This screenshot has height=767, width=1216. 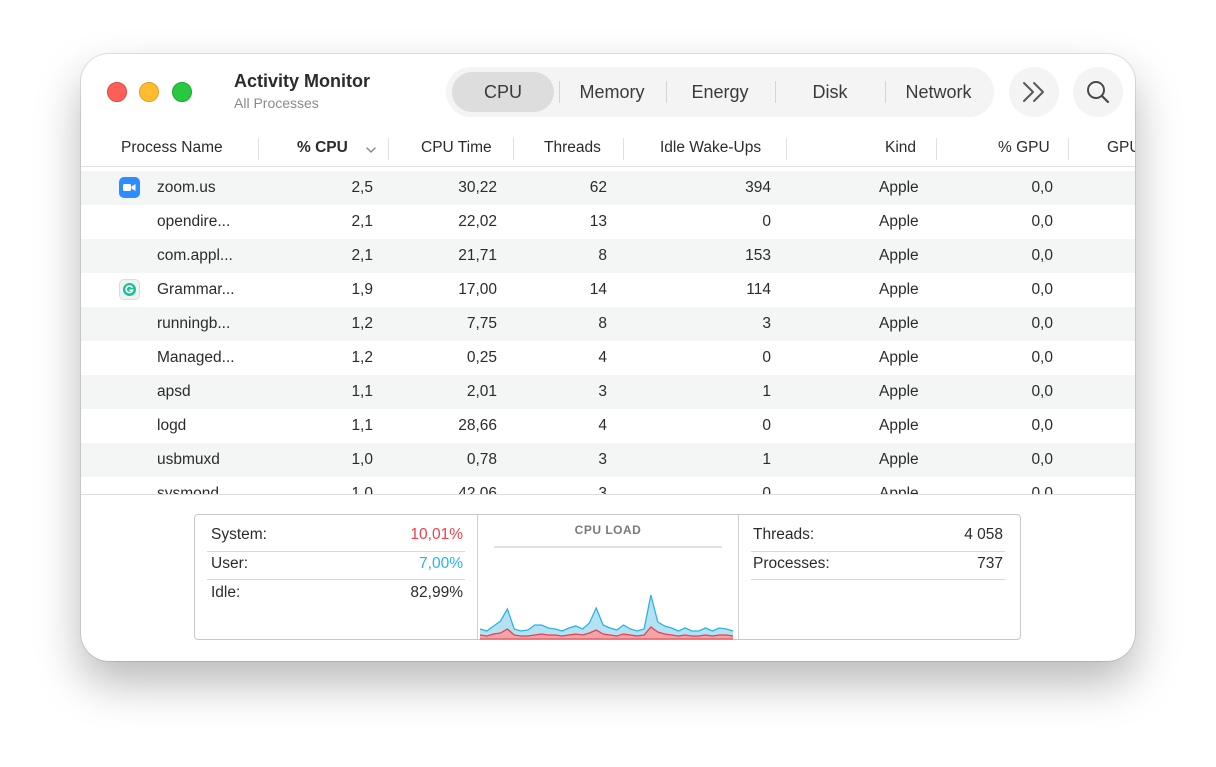 What do you see at coordinates (477, 425) in the screenshot?
I see `cpu-time: 28,66` at bounding box center [477, 425].